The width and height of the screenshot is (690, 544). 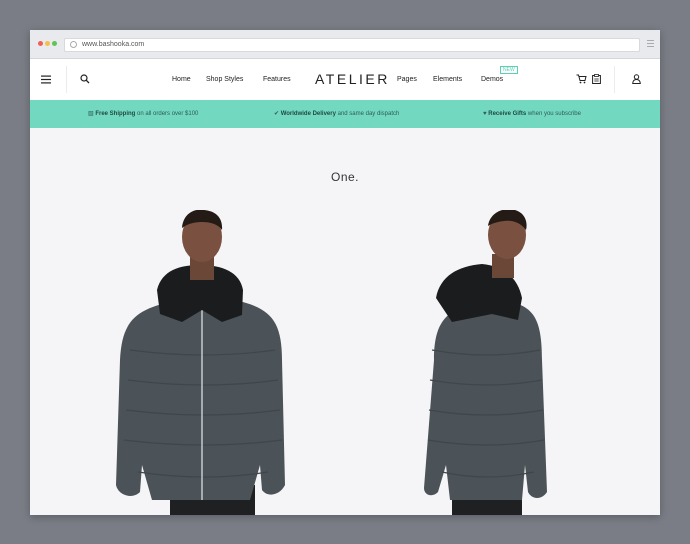 I want to click on minimize-window-dot, so click(x=47, y=43).